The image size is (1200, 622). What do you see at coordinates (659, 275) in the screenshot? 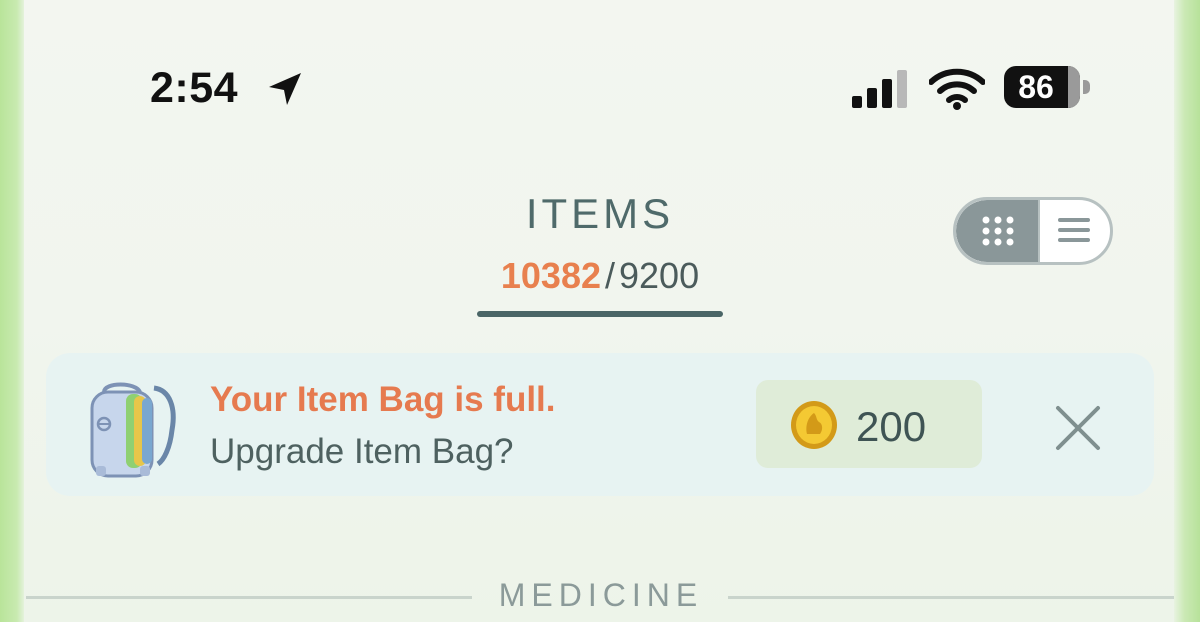
I see `item-count-max: 9200` at bounding box center [659, 275].